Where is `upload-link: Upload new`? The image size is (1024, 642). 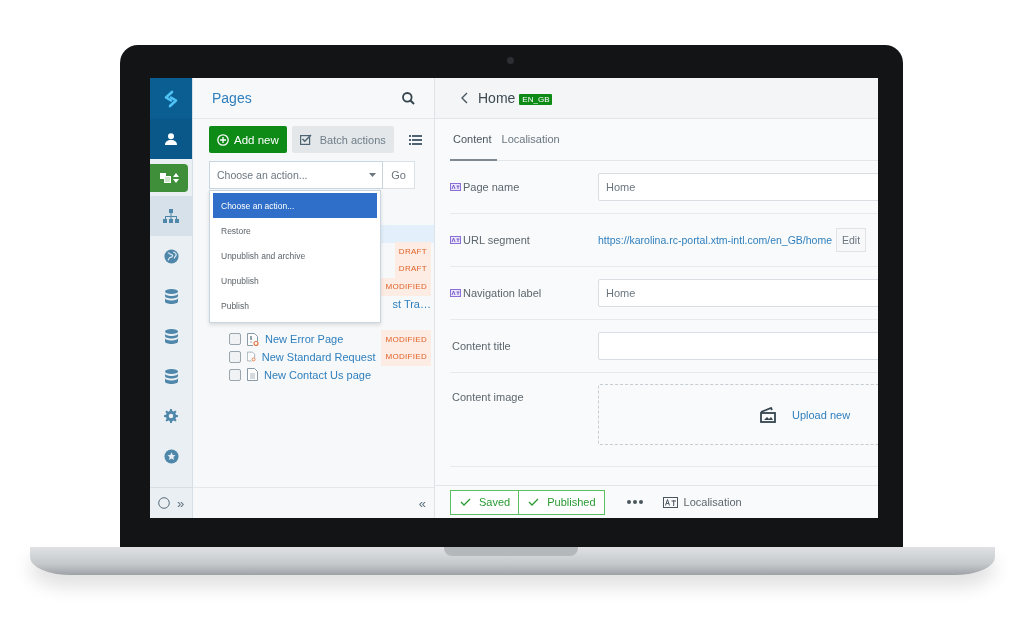 upload-link: Upload new is located at coordinates (821, 414).